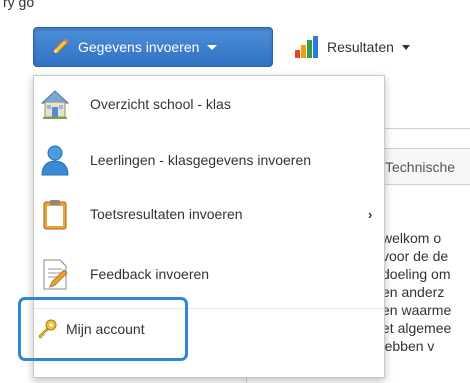 The width and height of the screenshot is (470, 383). What do you see at coordinates (139, 47) in the screenshot?
I see `gegevens-invoeren-label: Gegevens invoeren` at bounding box center [139, 47].